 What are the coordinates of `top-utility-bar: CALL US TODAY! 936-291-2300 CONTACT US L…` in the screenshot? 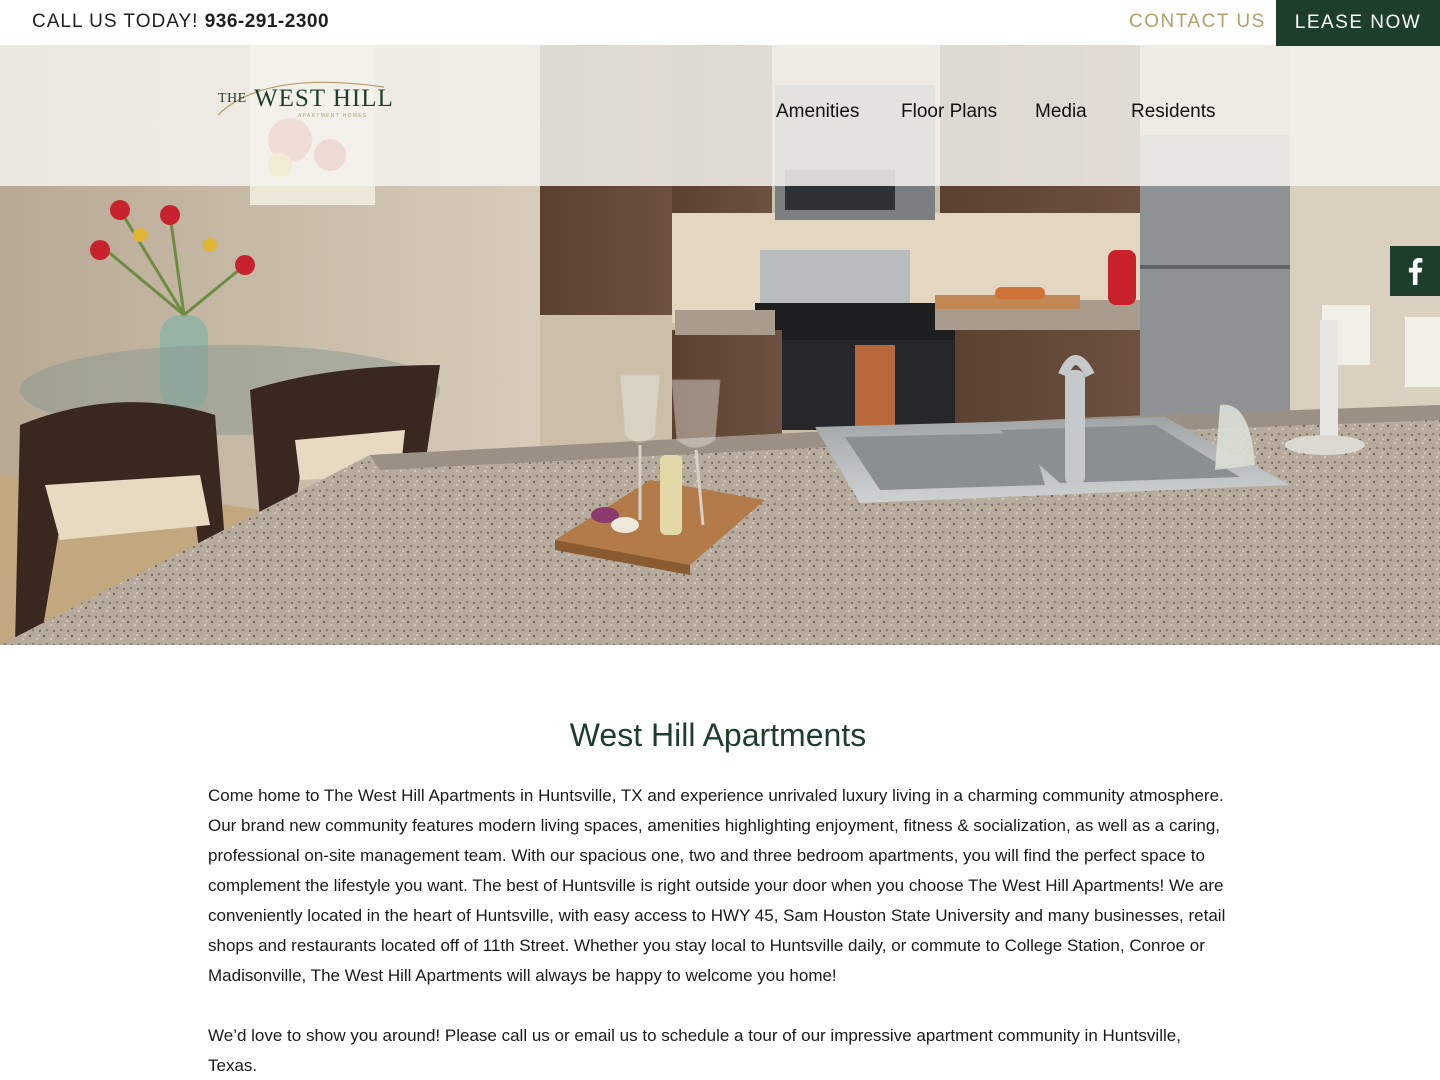 It's located at (720, 23).